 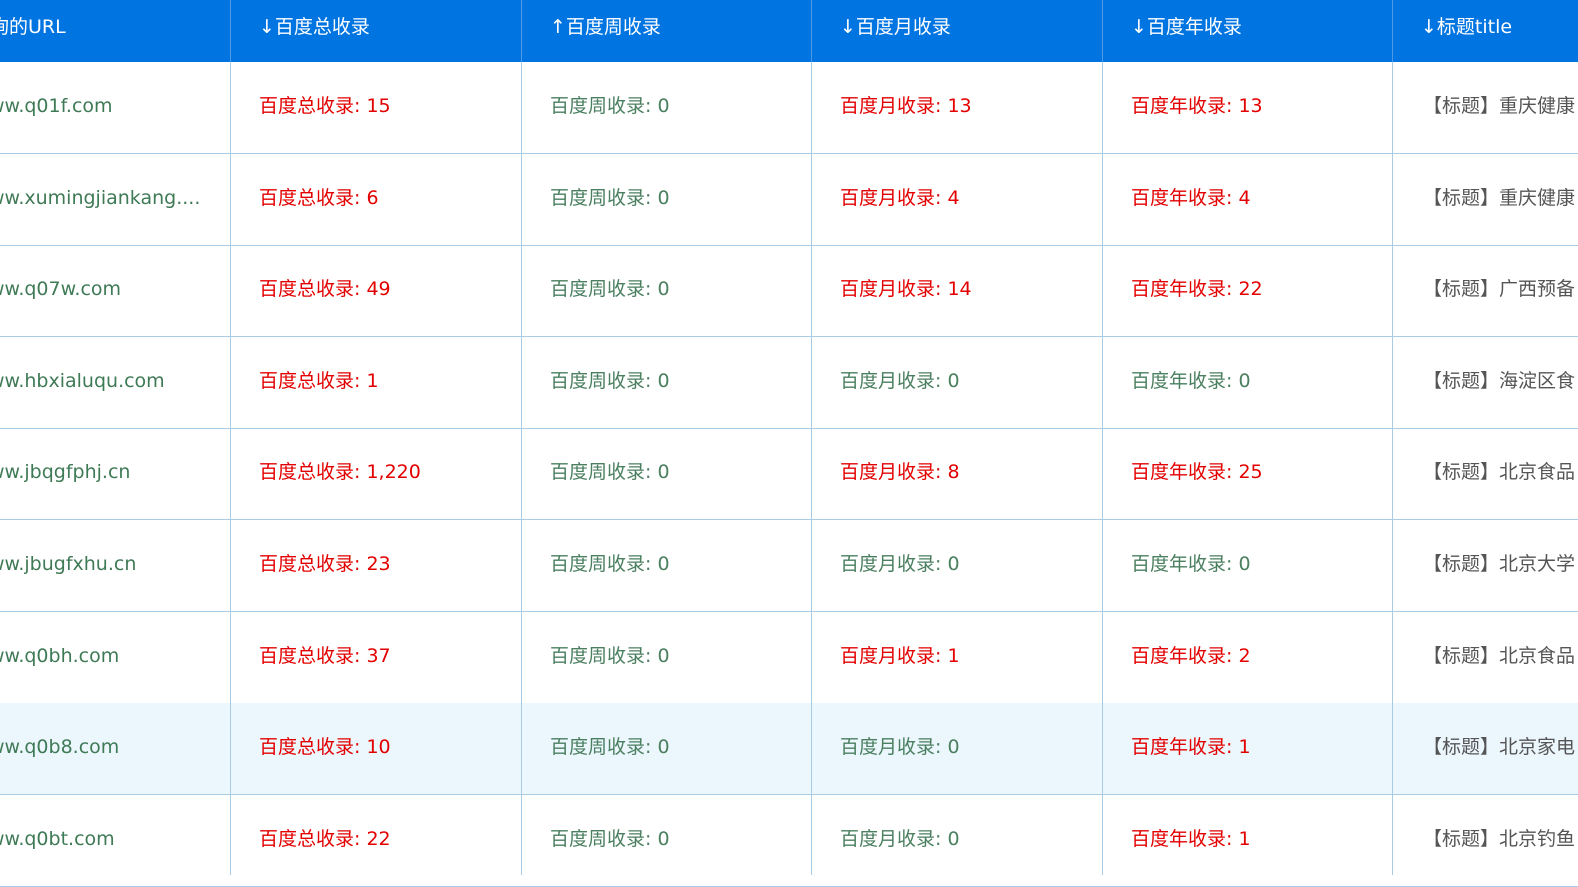 What do you see at coordinates (109, 383) in the screenshot?
I see `cell-url: ww.hbxialuqu.com` at bounding box center [109, 383].